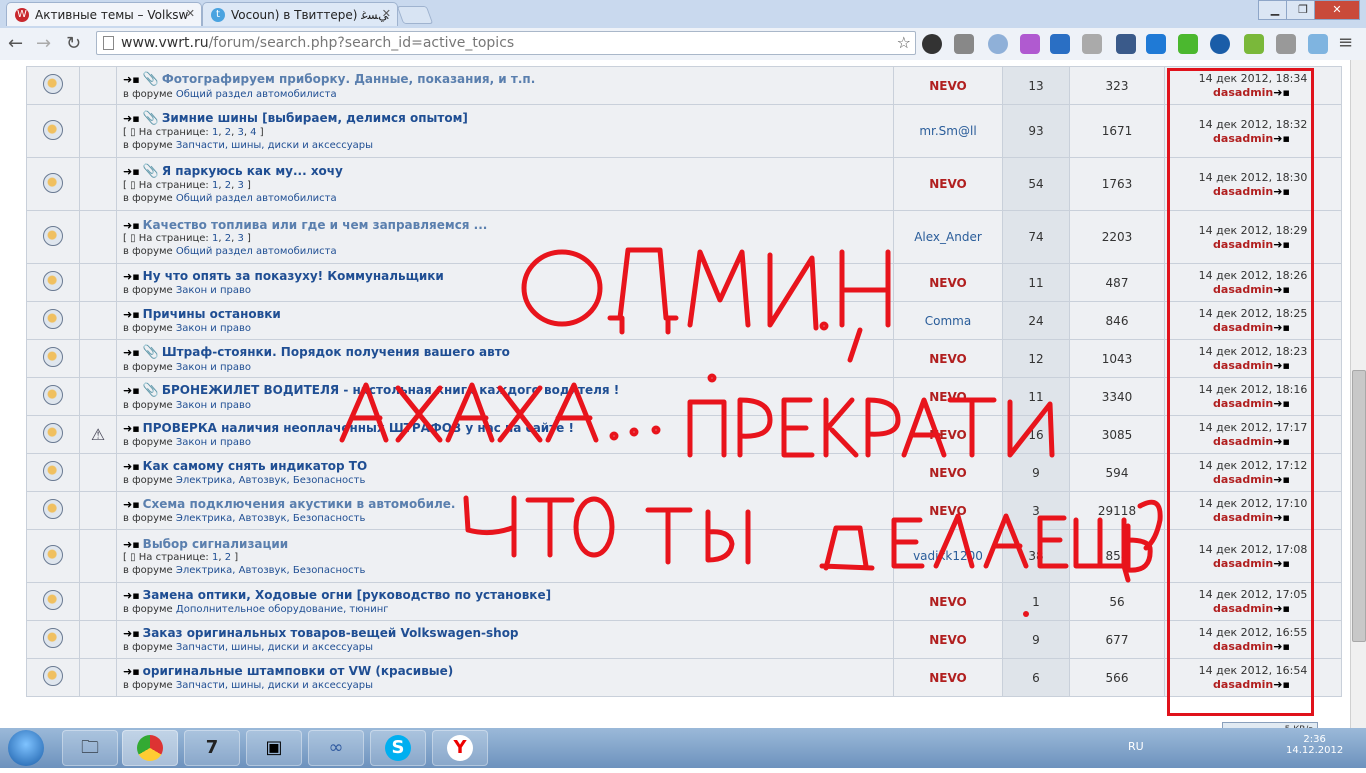 This screenshot has height=773, width=1366. Describe the element at coordinates (415, 15) in the screenshot. I see `new-tab-button` at that location.